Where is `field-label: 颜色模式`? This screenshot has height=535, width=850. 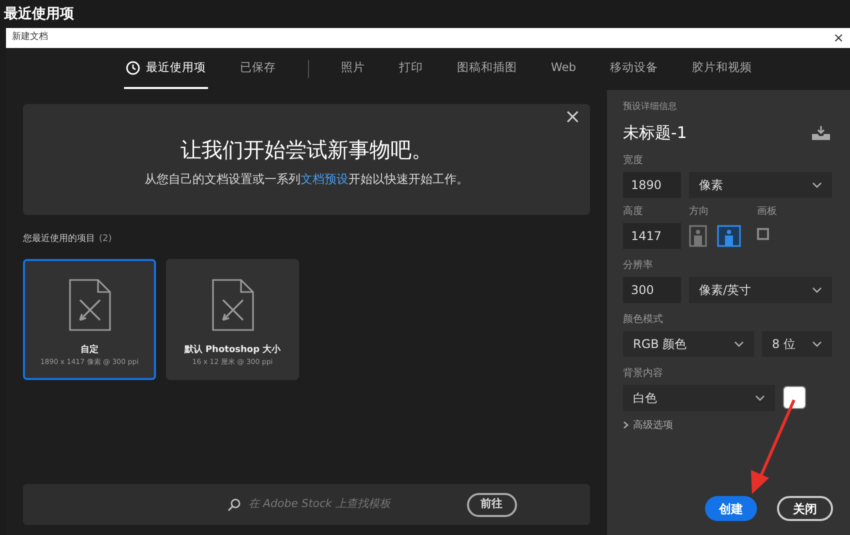 field-label: 颜色模式 is located at coordinates (643, 319).